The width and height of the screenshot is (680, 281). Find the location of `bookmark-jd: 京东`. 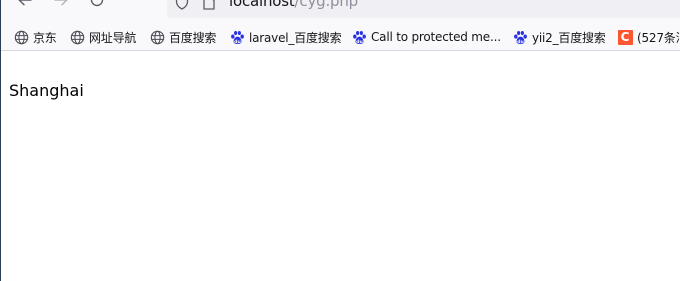

bookmark-jd: 京东 is located at coordinates (35, 37).